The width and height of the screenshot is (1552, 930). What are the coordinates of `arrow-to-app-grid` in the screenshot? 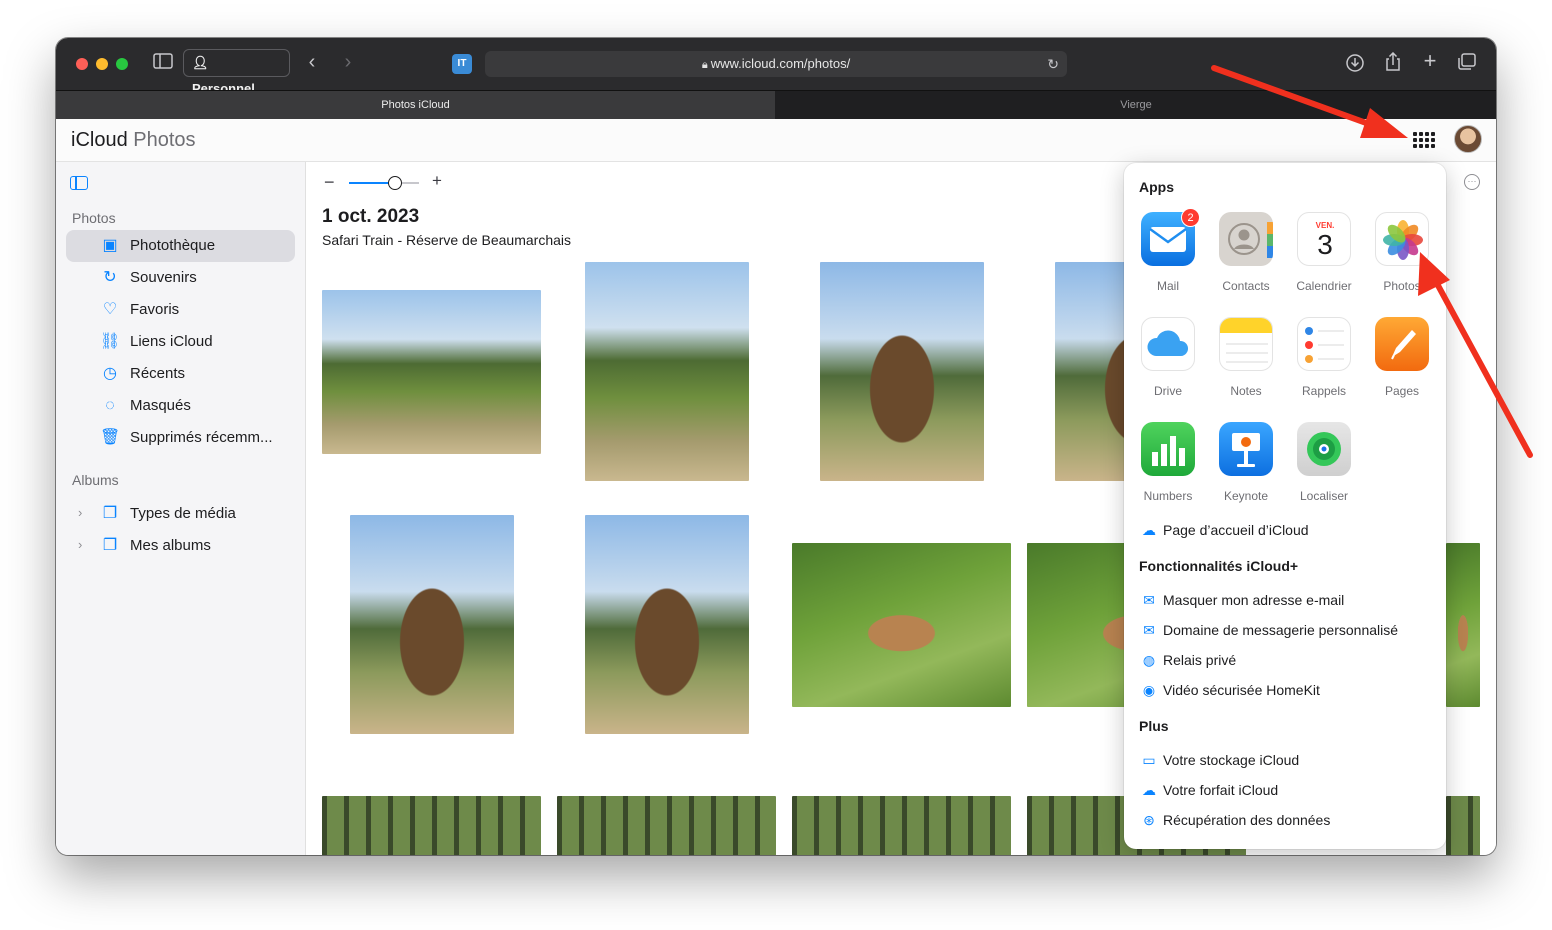 It's located at (1309, 101).